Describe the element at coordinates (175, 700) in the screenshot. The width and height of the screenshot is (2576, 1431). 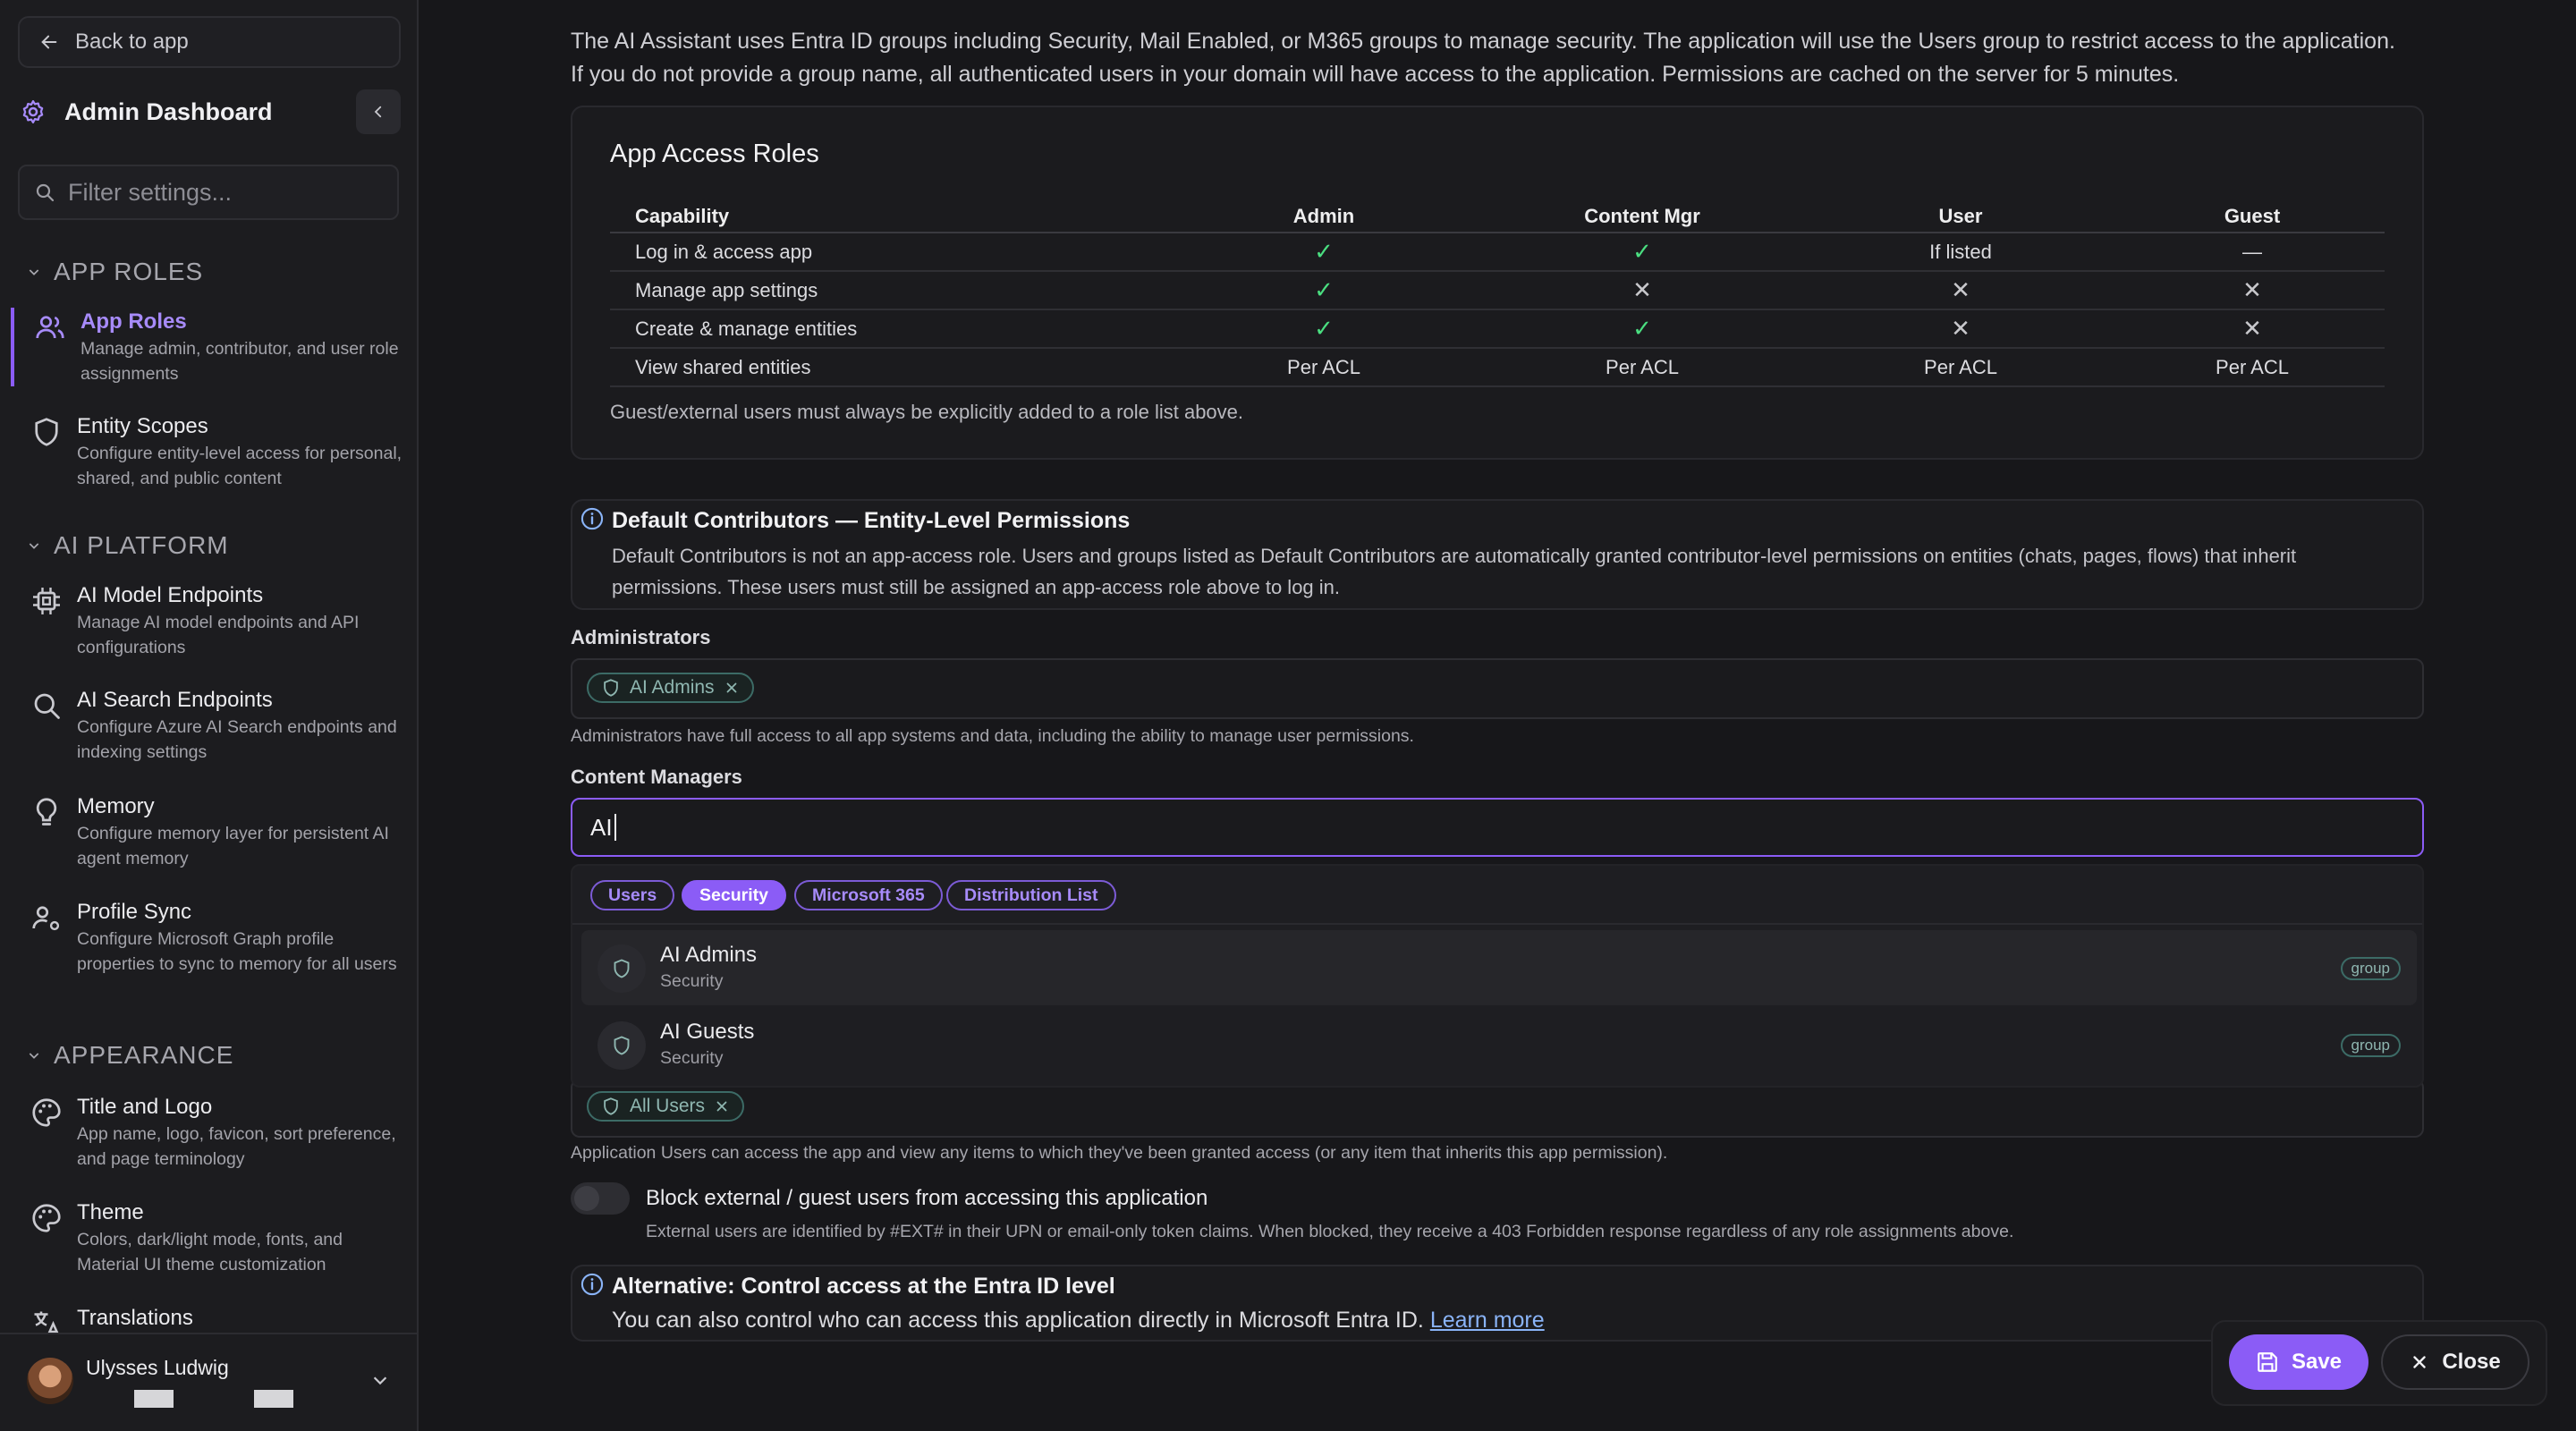
I see `nav-title: AI Search Endpoints` at that location.